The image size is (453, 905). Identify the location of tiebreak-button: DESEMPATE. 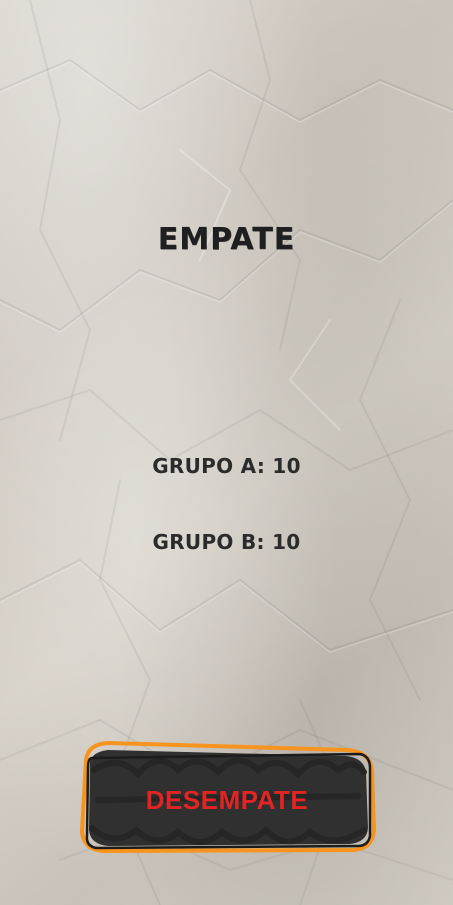
(227, 797).